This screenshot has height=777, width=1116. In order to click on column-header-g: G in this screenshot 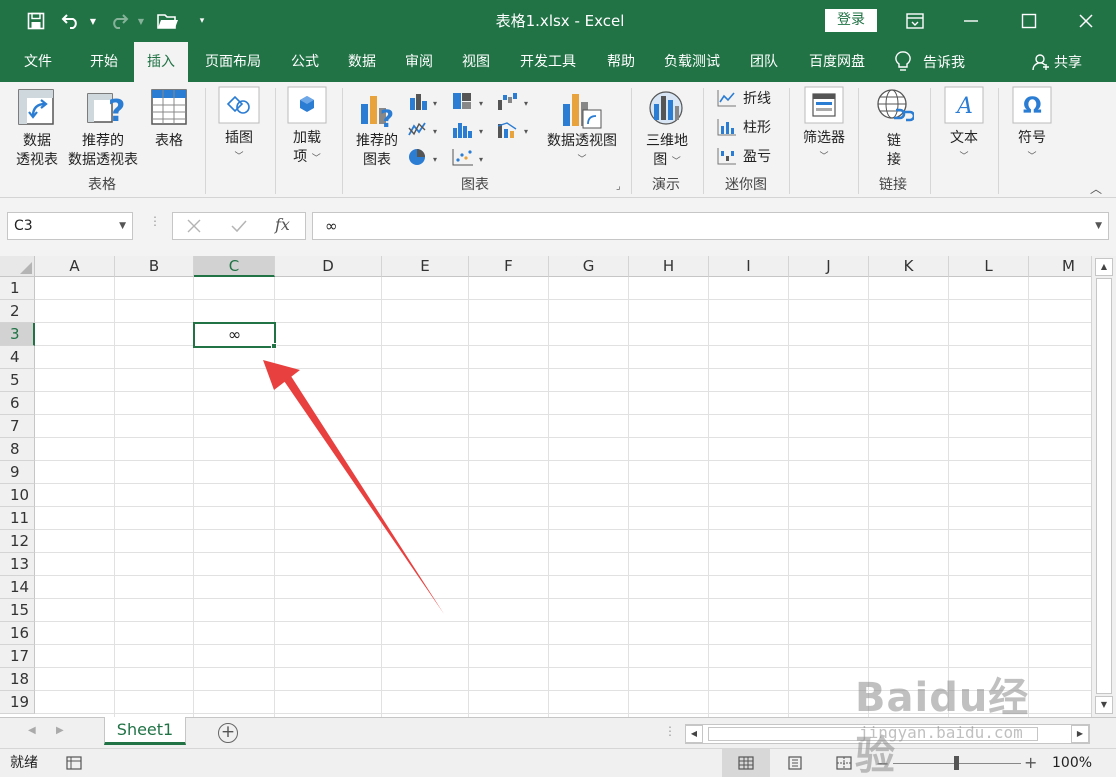, I will do `click(589, 266)`.